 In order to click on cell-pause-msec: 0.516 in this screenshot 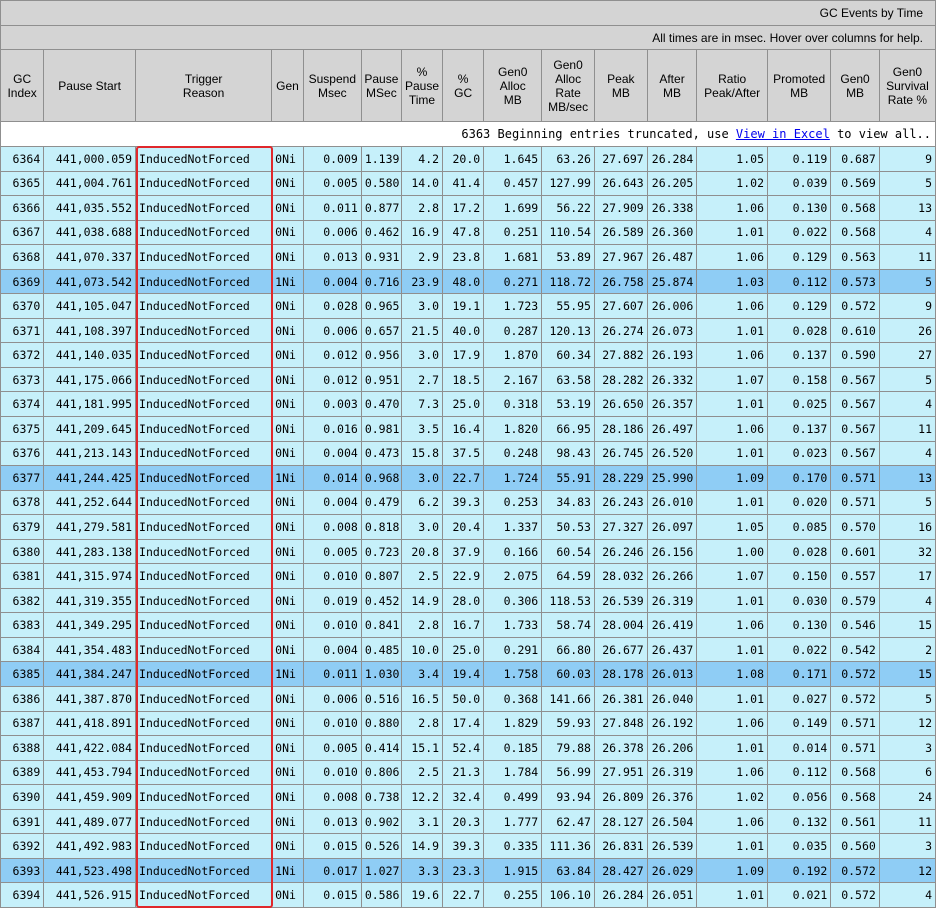, I will do `click(381, 699)`.